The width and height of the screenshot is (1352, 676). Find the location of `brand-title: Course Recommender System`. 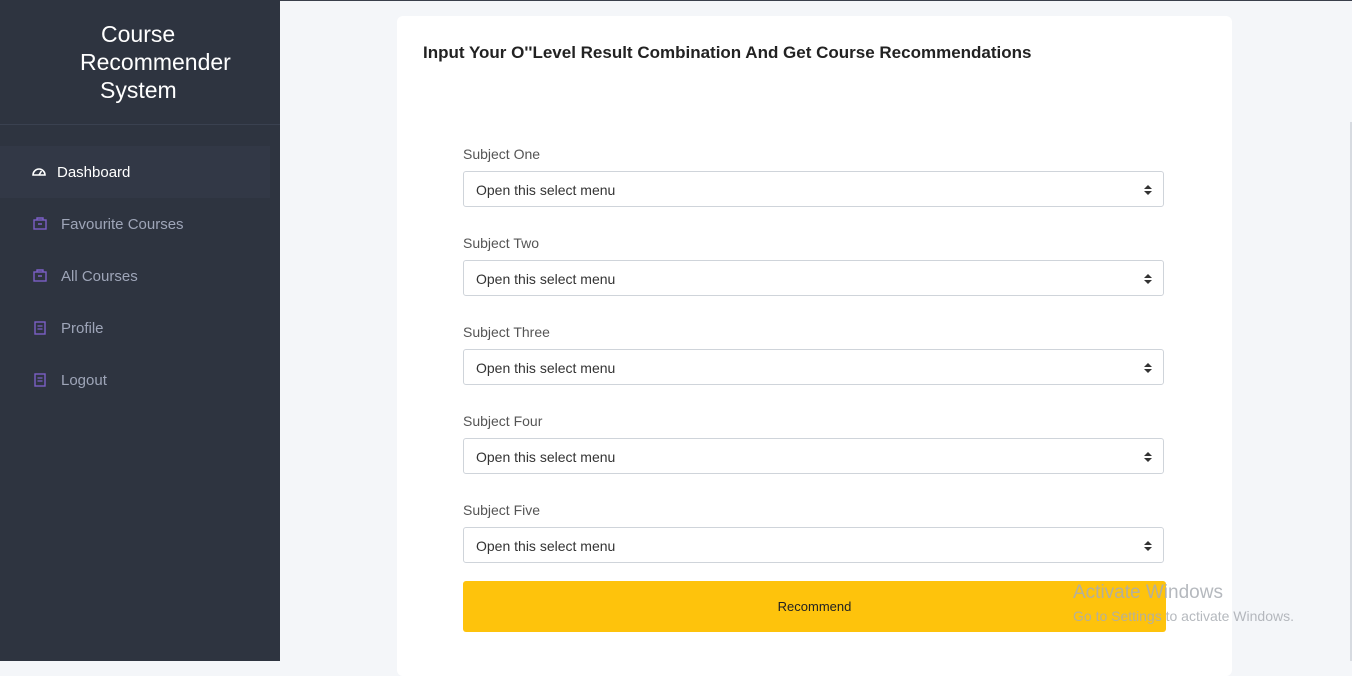

brand-title: Course Recommender System is located at coordinates (140, 62).